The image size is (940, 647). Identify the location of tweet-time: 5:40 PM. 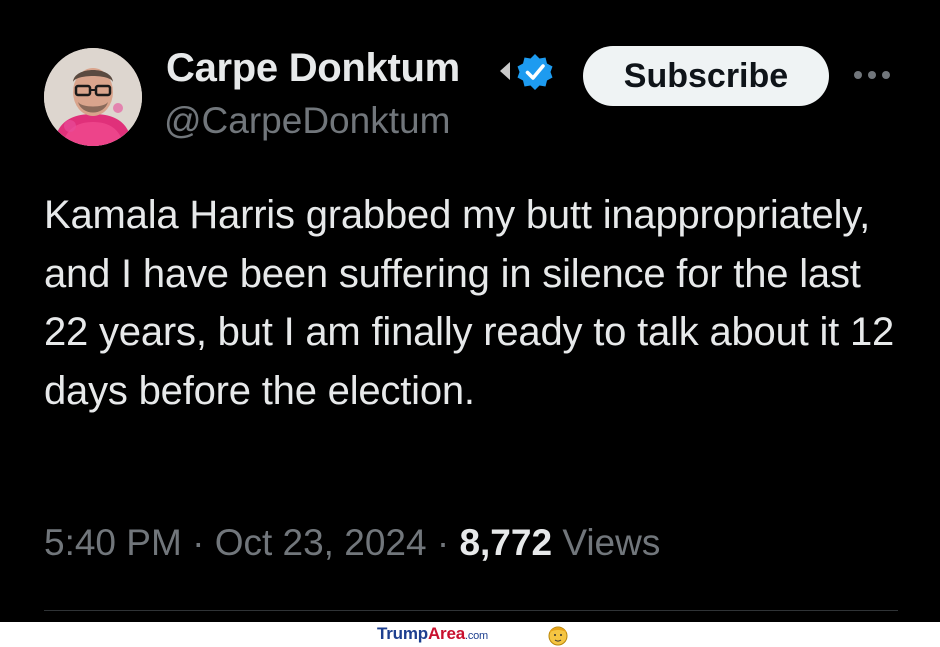
(113, 542).